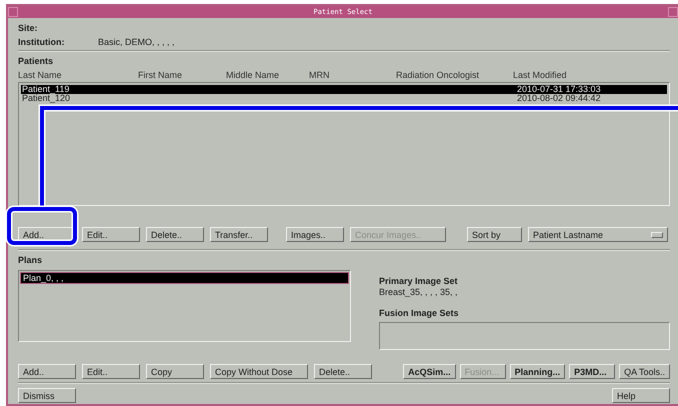  Describe the element at coordinates (267, 75) in the screenshot. I see `column-header: Middle Name` at that location.